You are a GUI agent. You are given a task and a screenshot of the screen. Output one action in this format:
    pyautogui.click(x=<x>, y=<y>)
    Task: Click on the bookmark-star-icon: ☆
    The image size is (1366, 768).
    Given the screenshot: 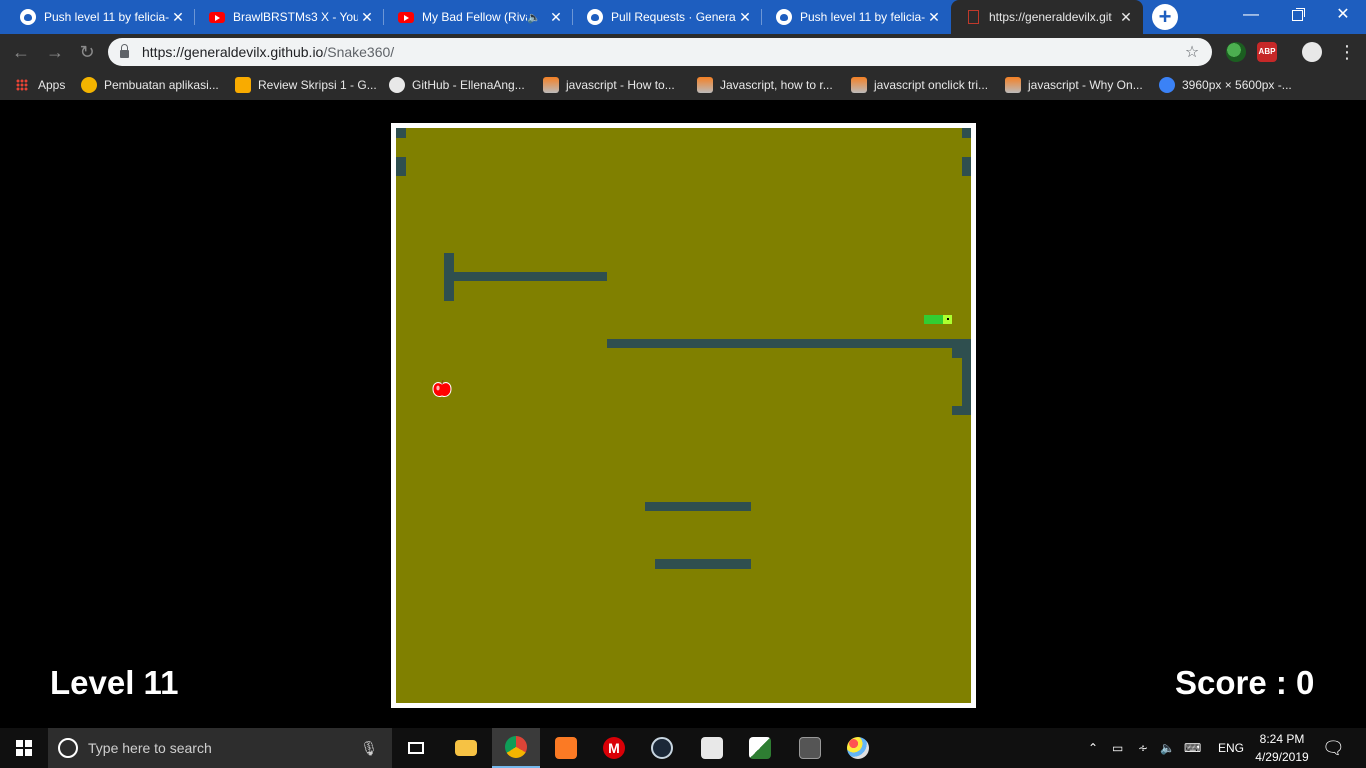 What is the action you would take?
    pyautogui.click(x=1192, y=52)
    